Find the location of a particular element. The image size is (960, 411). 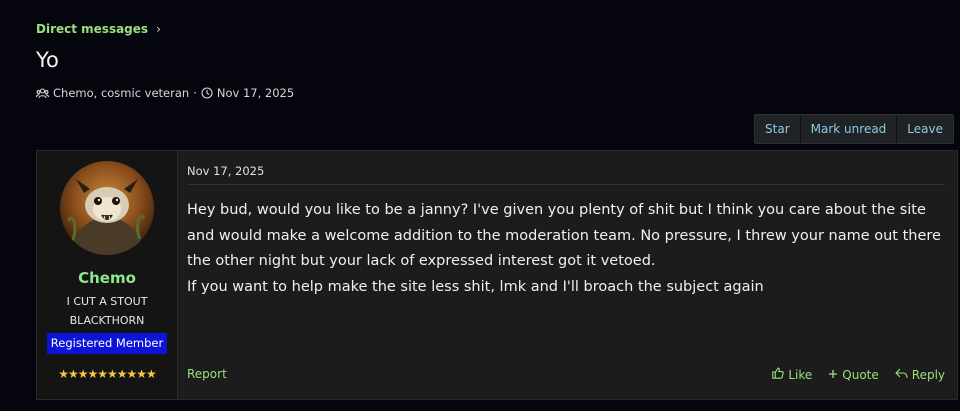

quote-label: Quote is located at coordinates (860, 374).